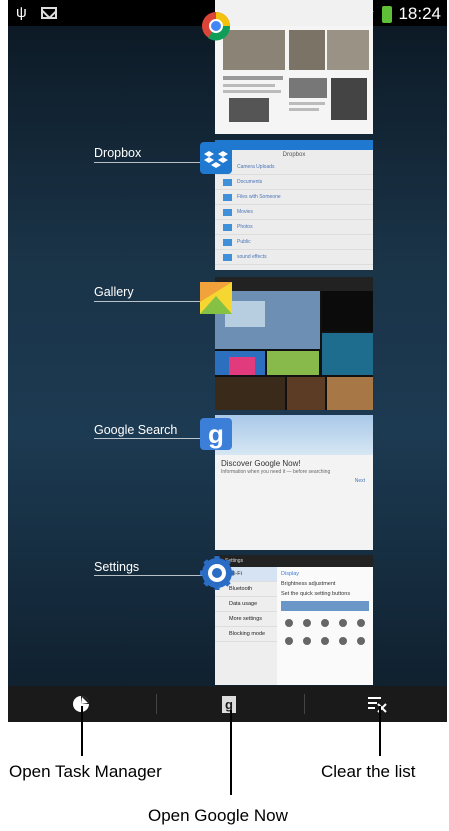 Image resolution: width=449 pixels, height=831 pixels. I want to click on callout-clear-list: Clear the list, so click(368, 771).